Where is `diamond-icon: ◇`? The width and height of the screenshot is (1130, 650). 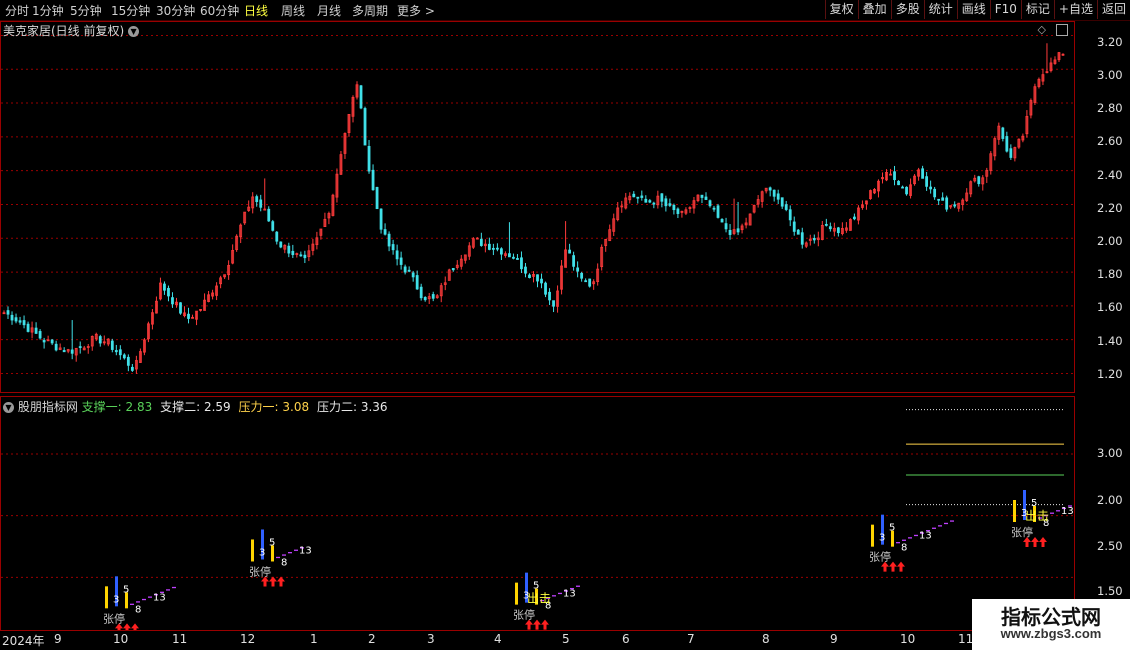 diamond-icon: ◇ is located at coordinates (1042, 29).